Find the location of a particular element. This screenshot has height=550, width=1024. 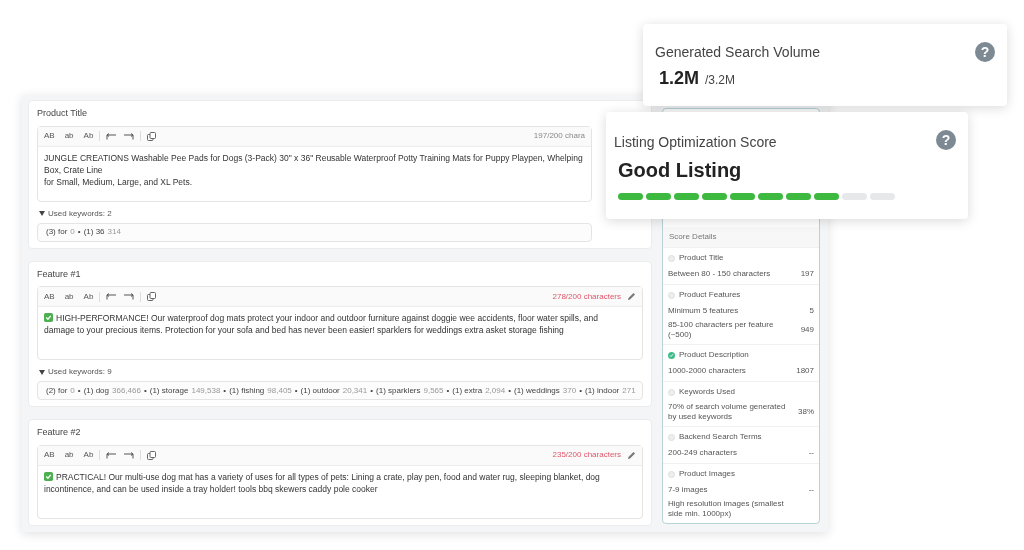

keyword-volume: 370 is located at coordinates (569, 390).